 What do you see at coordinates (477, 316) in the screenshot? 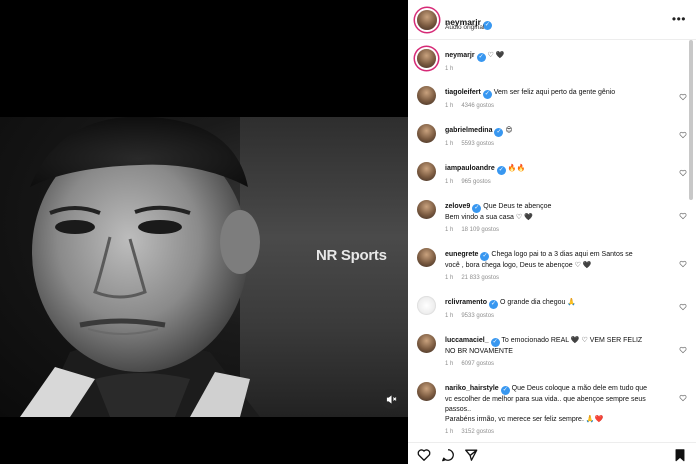
I see `comment-likes: 9533 gostos` at bounding box center [477, 316].